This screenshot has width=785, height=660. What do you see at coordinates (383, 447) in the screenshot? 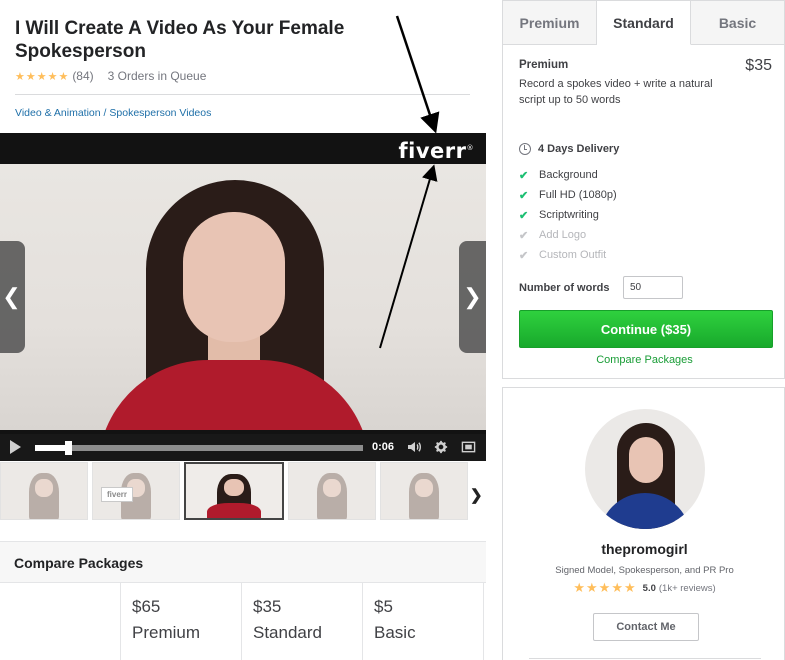
I see `video-time: 0:06` at bounding box center [383, 447].